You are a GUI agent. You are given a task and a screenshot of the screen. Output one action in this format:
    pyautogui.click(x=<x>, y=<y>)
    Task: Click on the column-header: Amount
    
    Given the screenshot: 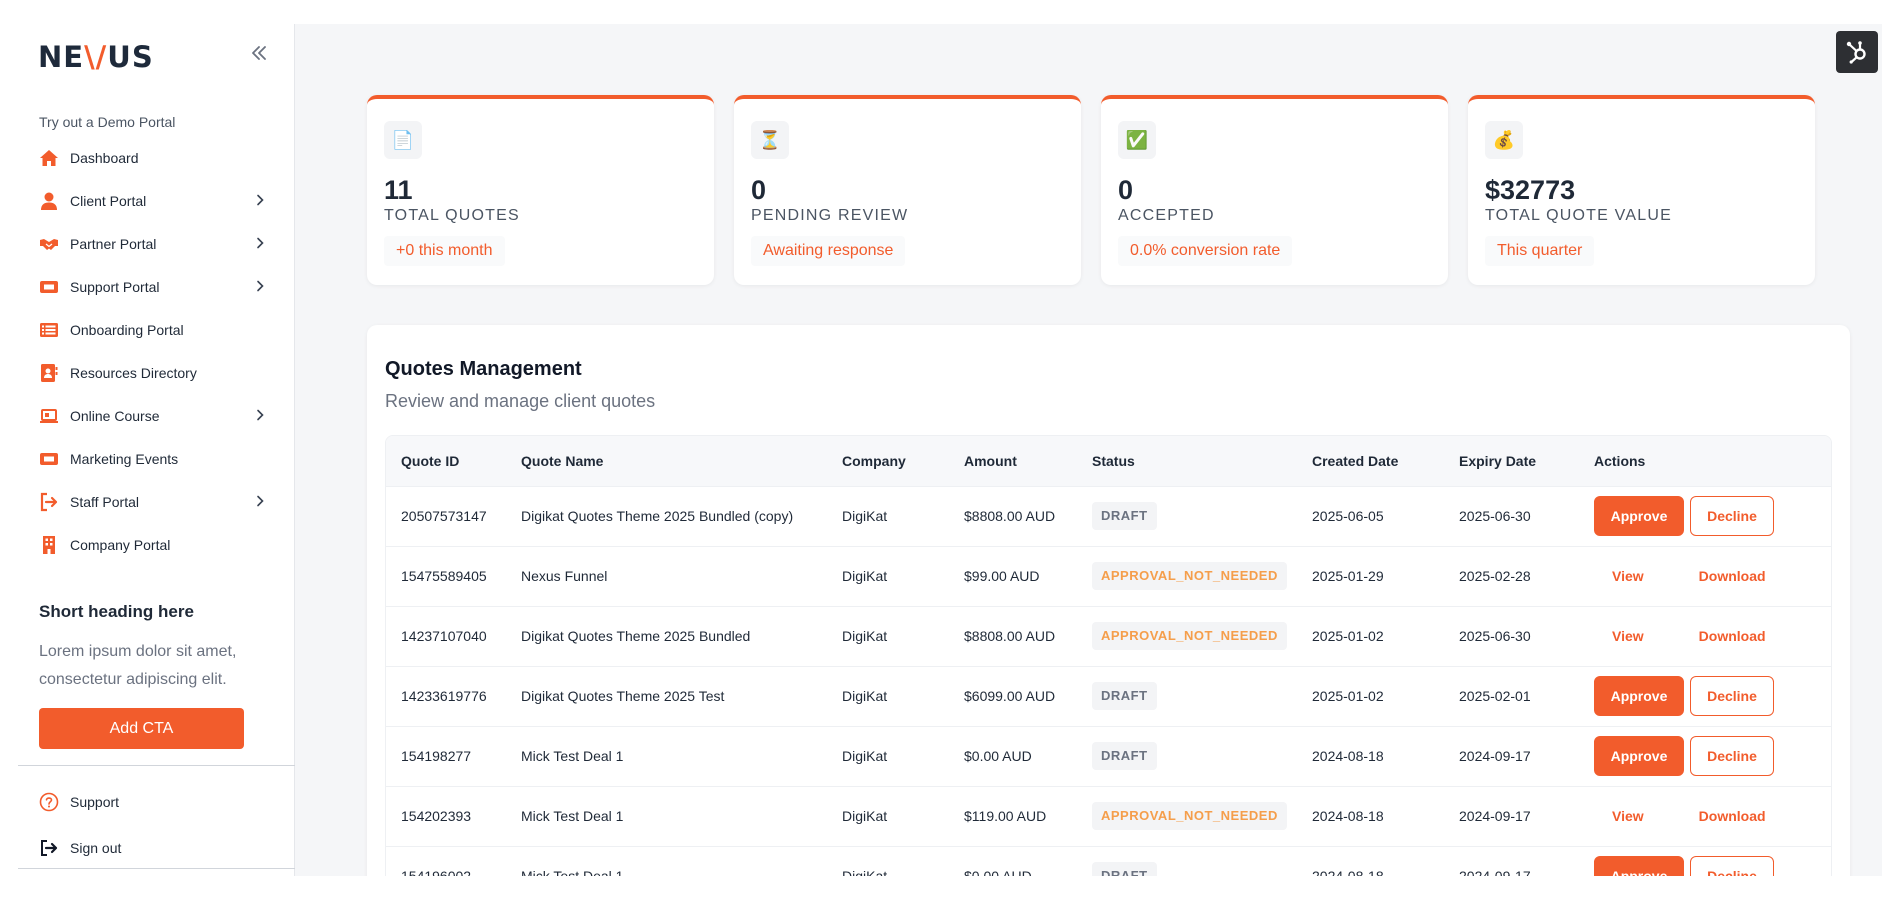 What is the action you would take?
    pyautogui.click(x=1013, y=461)
    